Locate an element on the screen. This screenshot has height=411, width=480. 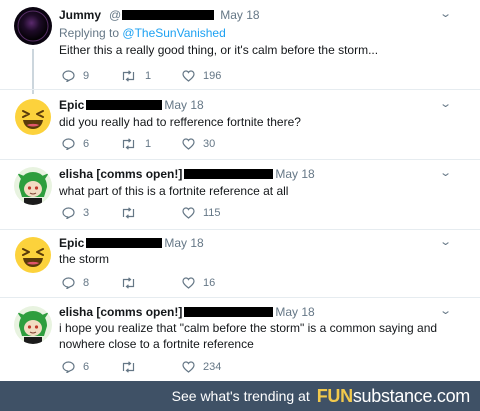
thread-line is located at coordinates (33, 71).